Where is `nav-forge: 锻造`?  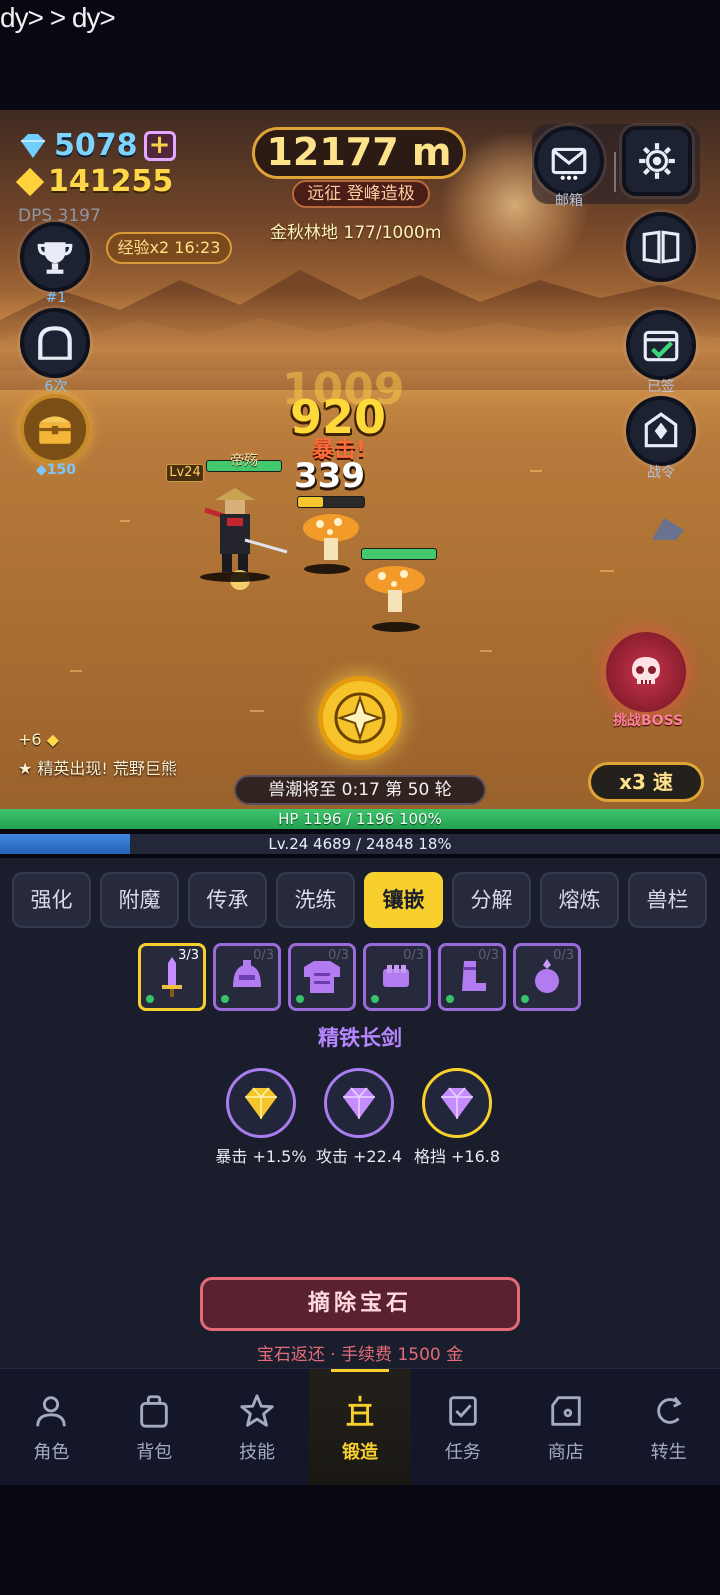 nav-forge: 锻造 is located at coordinates (360, 1427).